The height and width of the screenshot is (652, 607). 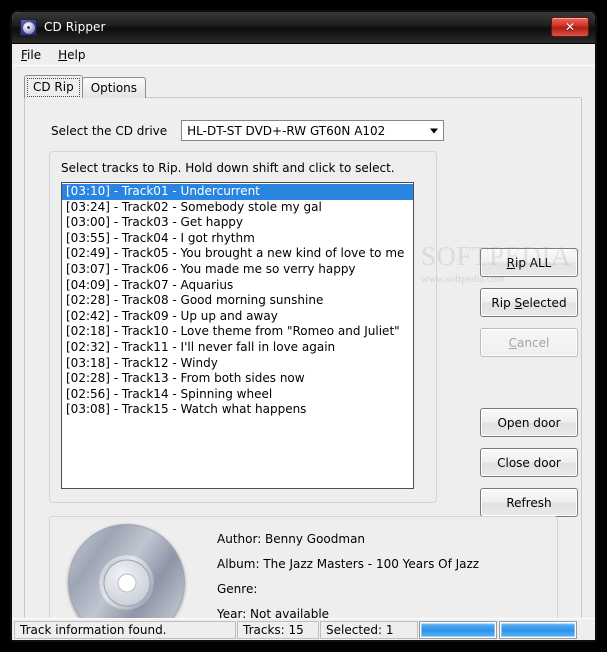 What do you see at coordinates (237, 379) in the screenshot?
I see `track-list-item: [02:28] - Track13 - From both sides now` at bounding box center [237, 379].